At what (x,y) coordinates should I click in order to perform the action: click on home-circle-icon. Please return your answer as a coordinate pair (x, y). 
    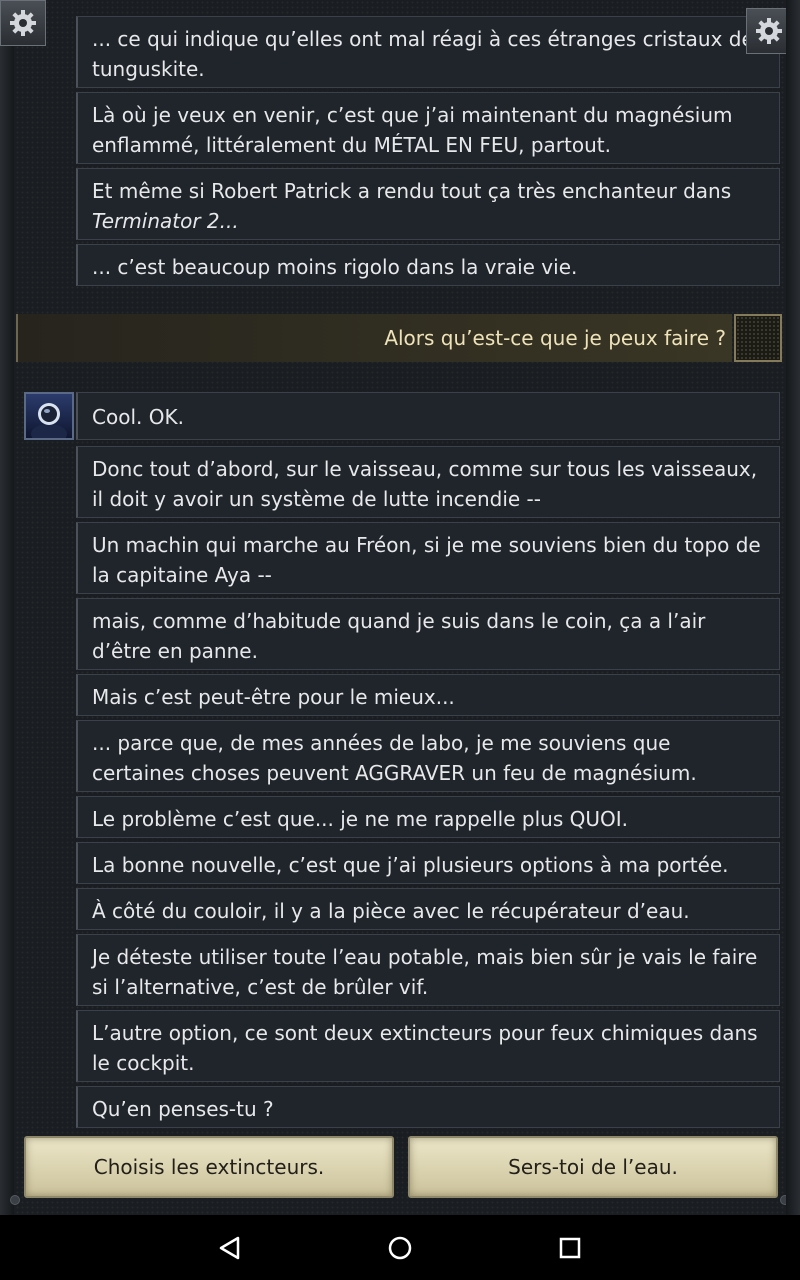
    Looking at the image, I should click on (400, 1248).